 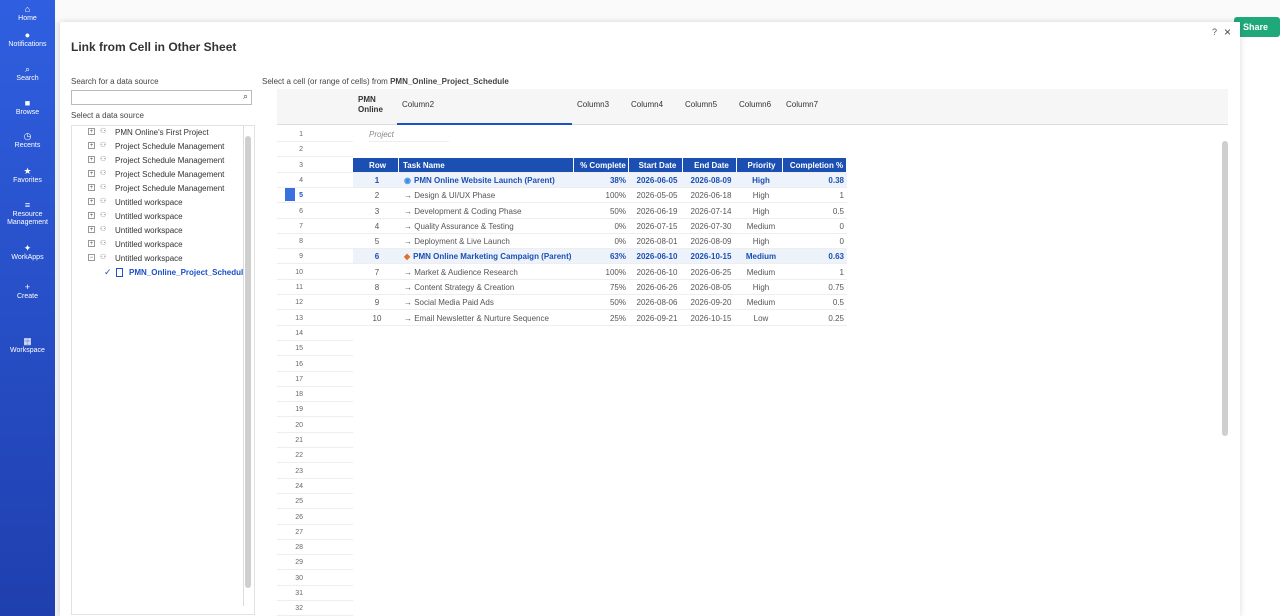 What do you see at coordinates (593, 104) in the screenshot?
I see `column-header: Column3` at bounding box center [593, 104].